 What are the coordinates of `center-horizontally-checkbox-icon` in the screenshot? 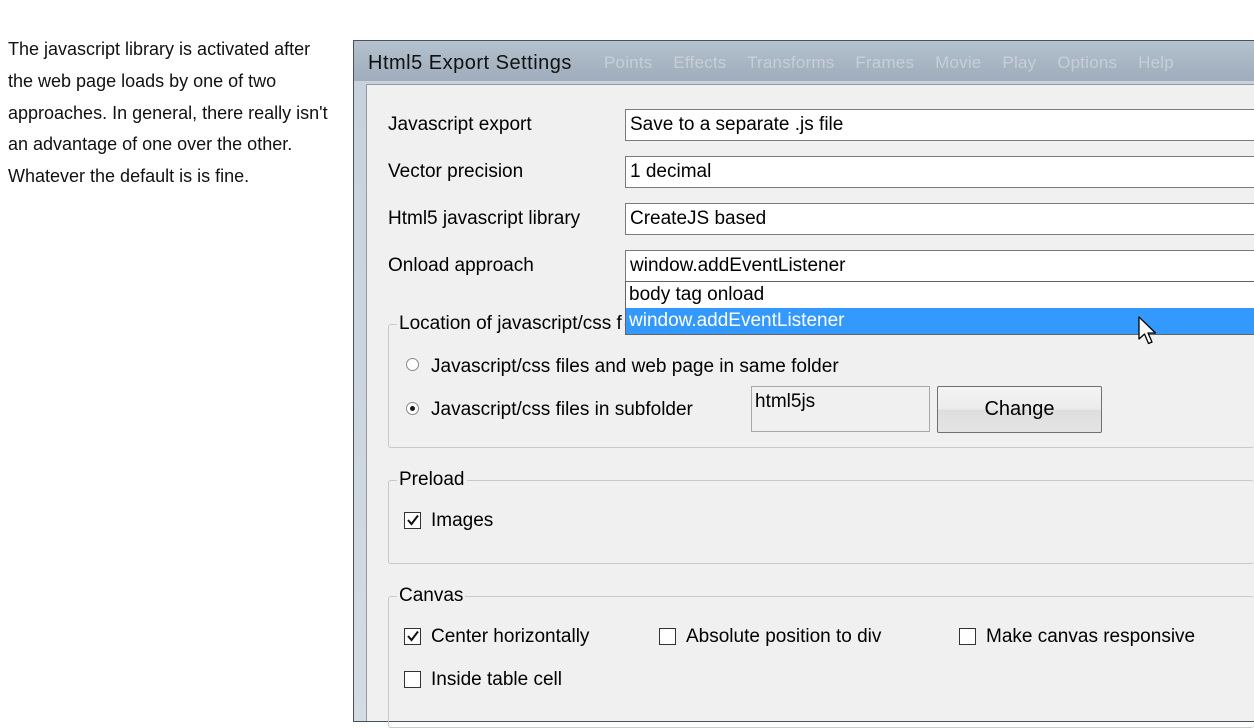 It's located at (412, 636).